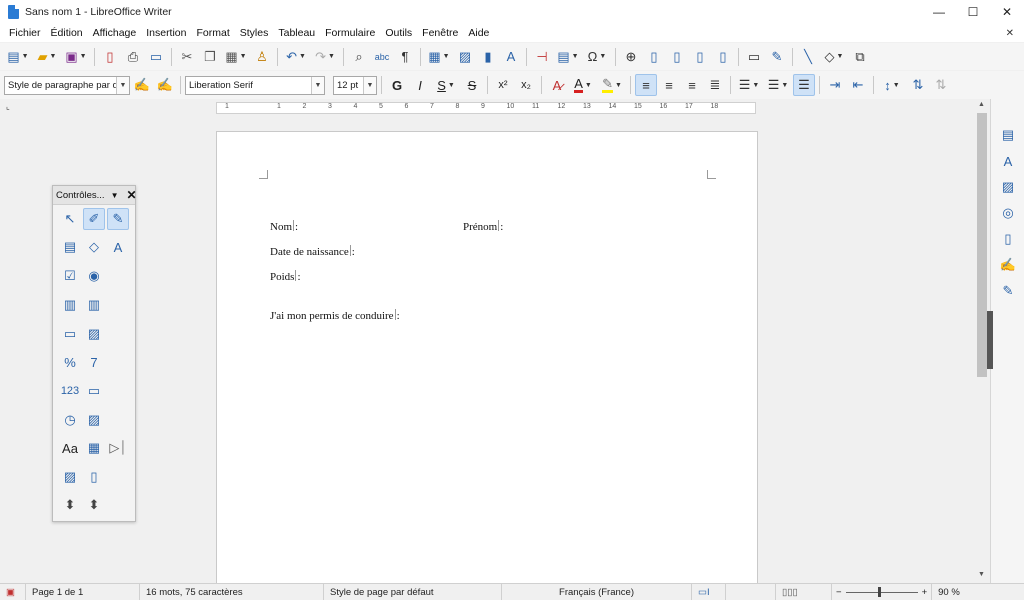  Describe the element at coordinates (465, 57) in the screenshot. I see `insert-image-button: ▨` at that location.